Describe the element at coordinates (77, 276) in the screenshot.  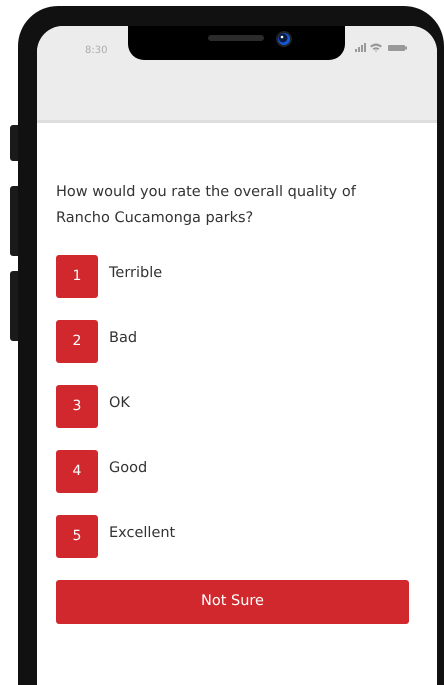
I see `rating-button: 1` at that location.